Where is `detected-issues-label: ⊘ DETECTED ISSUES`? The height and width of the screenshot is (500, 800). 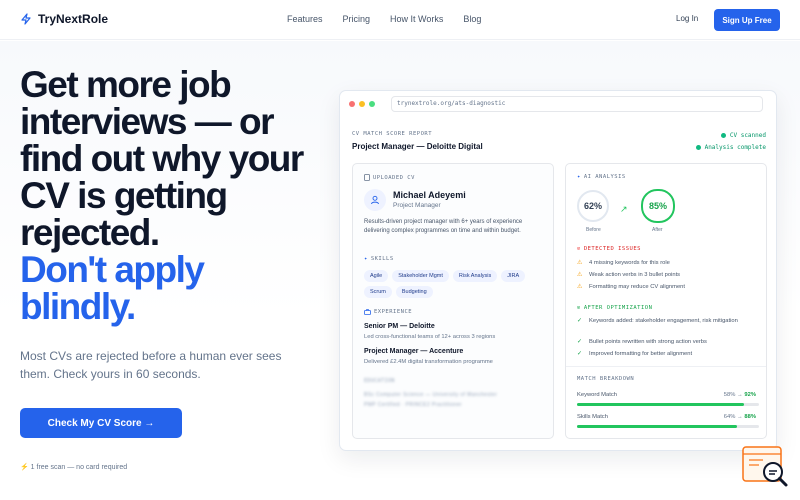 detected-issues-label: ⊘ DETECTED ISSUES is located at coordinates (609, 249).